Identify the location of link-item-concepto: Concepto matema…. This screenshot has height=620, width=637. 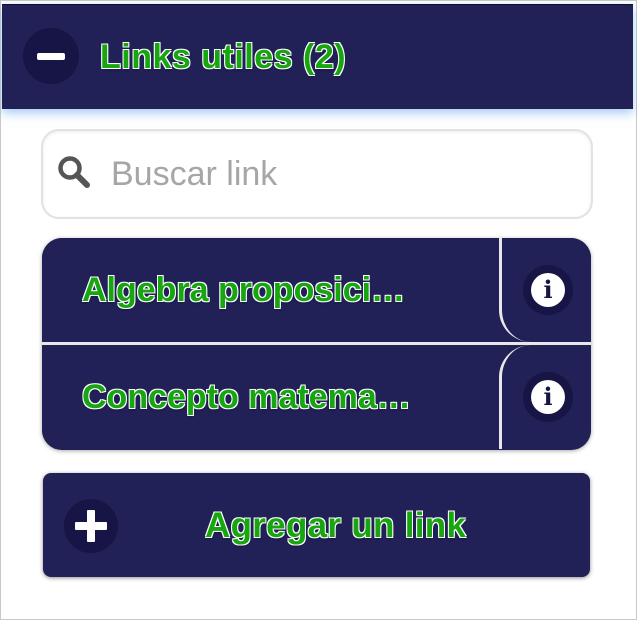
(269, 397).